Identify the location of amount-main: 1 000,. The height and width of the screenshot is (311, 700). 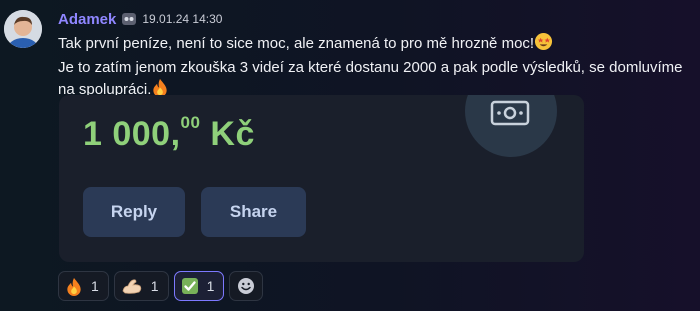
(132, 134).